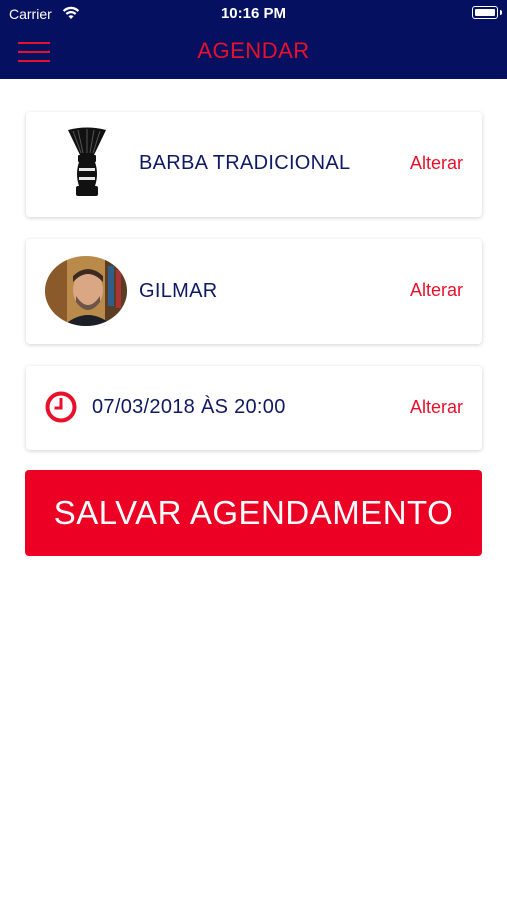 The height and width of the screenshot is (900, 507). What do you see at coordinates (245, 163) in the screenshot?
I see `service-name: BARBA TRADICIONAL` at bounding box center [245, 163].